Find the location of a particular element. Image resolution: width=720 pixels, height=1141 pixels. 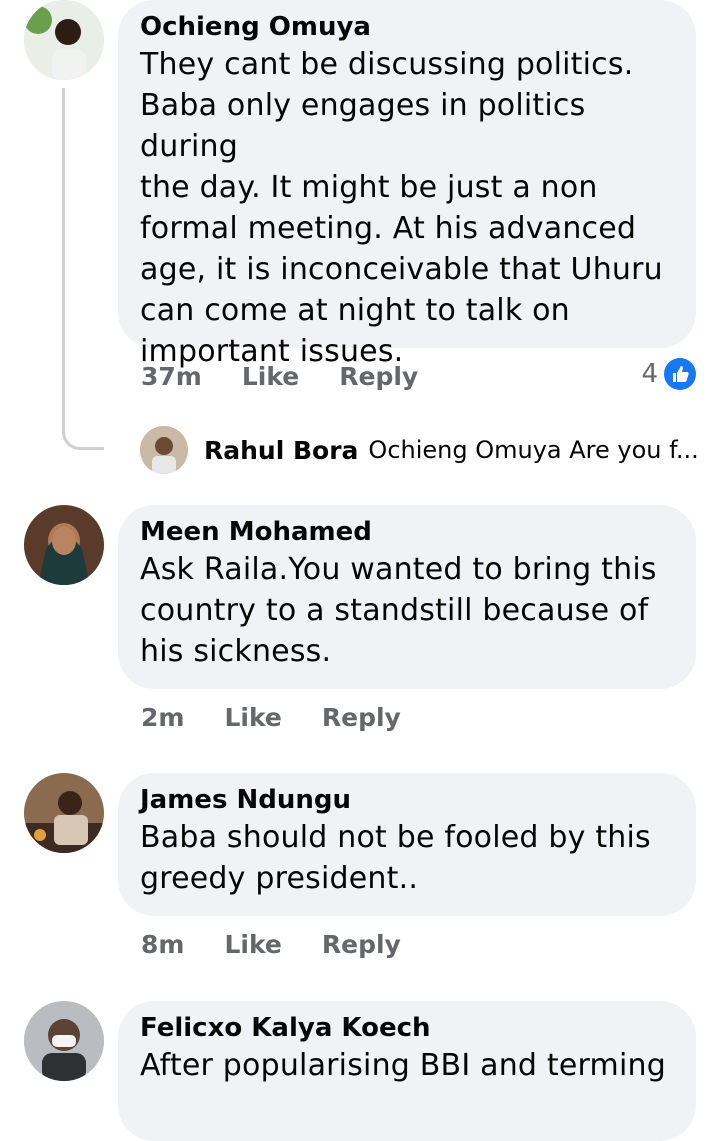

comment-actions: 8m Like Reply is located at coordinates (271, 944).